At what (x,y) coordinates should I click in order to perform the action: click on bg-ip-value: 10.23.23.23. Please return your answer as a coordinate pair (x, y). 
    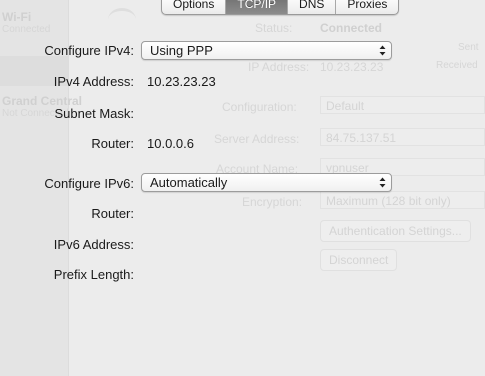
    Looking at the image, I should click on (352, 67).